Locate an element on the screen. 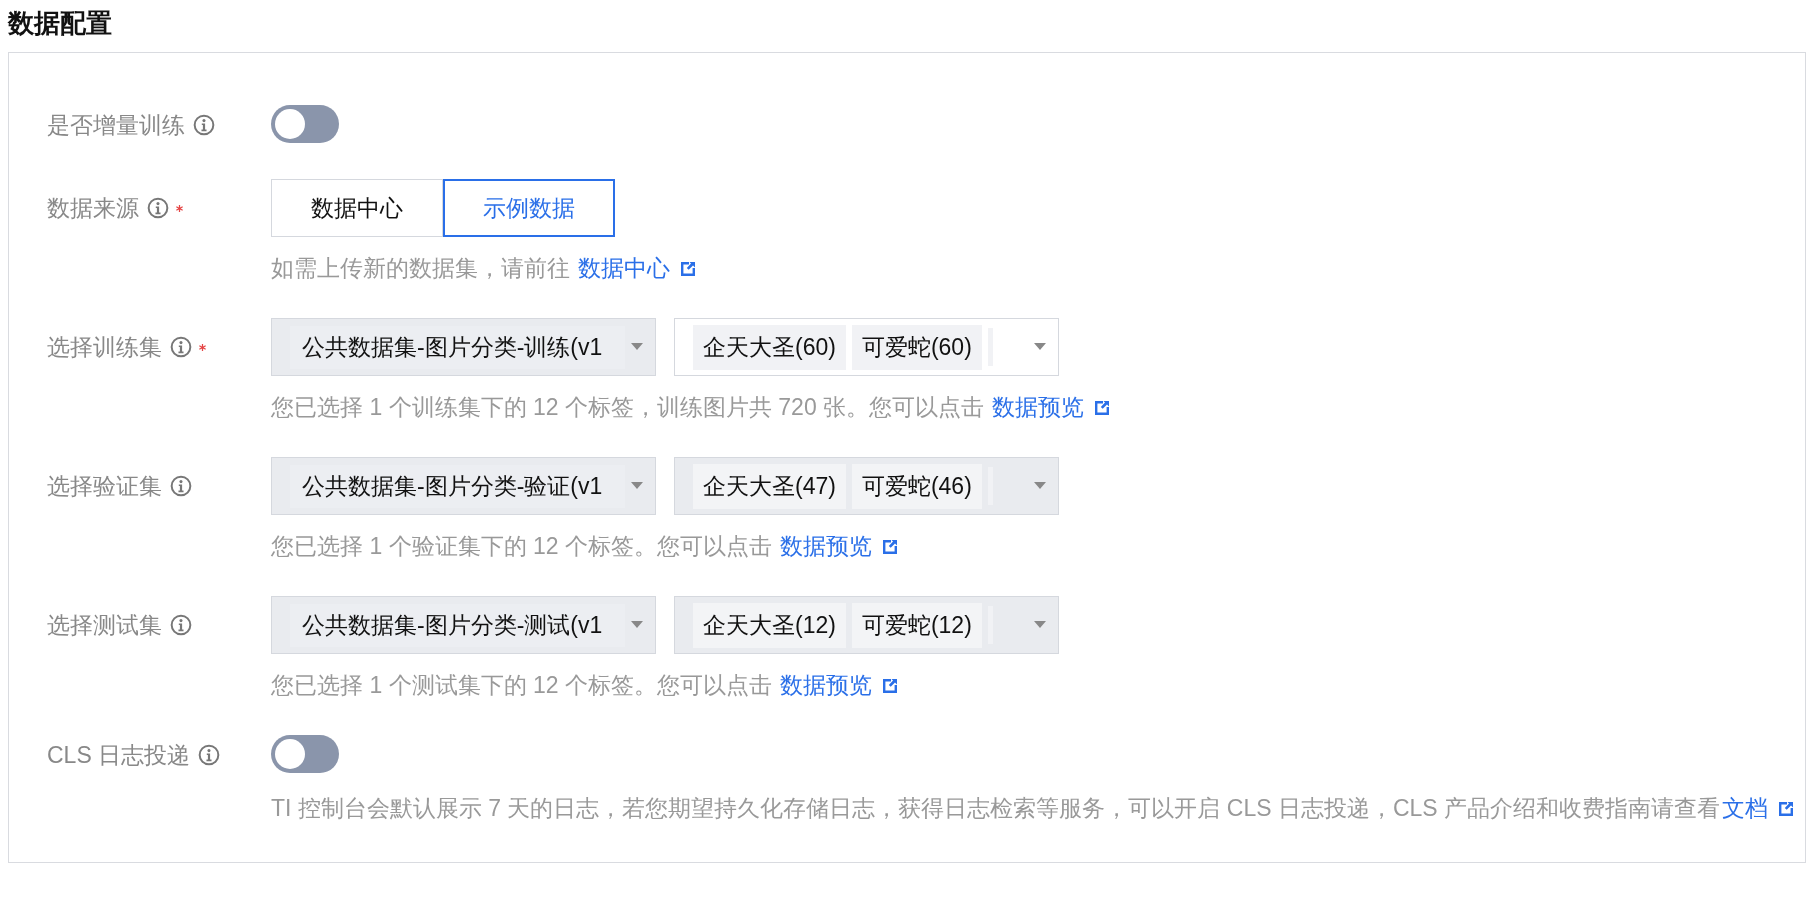 This screenshot has width=1814, height=924. hint-text: TI 控制台会默认展示 7 天的日志，若您期望持久化存储日志，获得日志检索等服务，可以开启 CLS 日志投递，CLS 产品介绍和收费指南请查看 is located at coordinates (996, 808).